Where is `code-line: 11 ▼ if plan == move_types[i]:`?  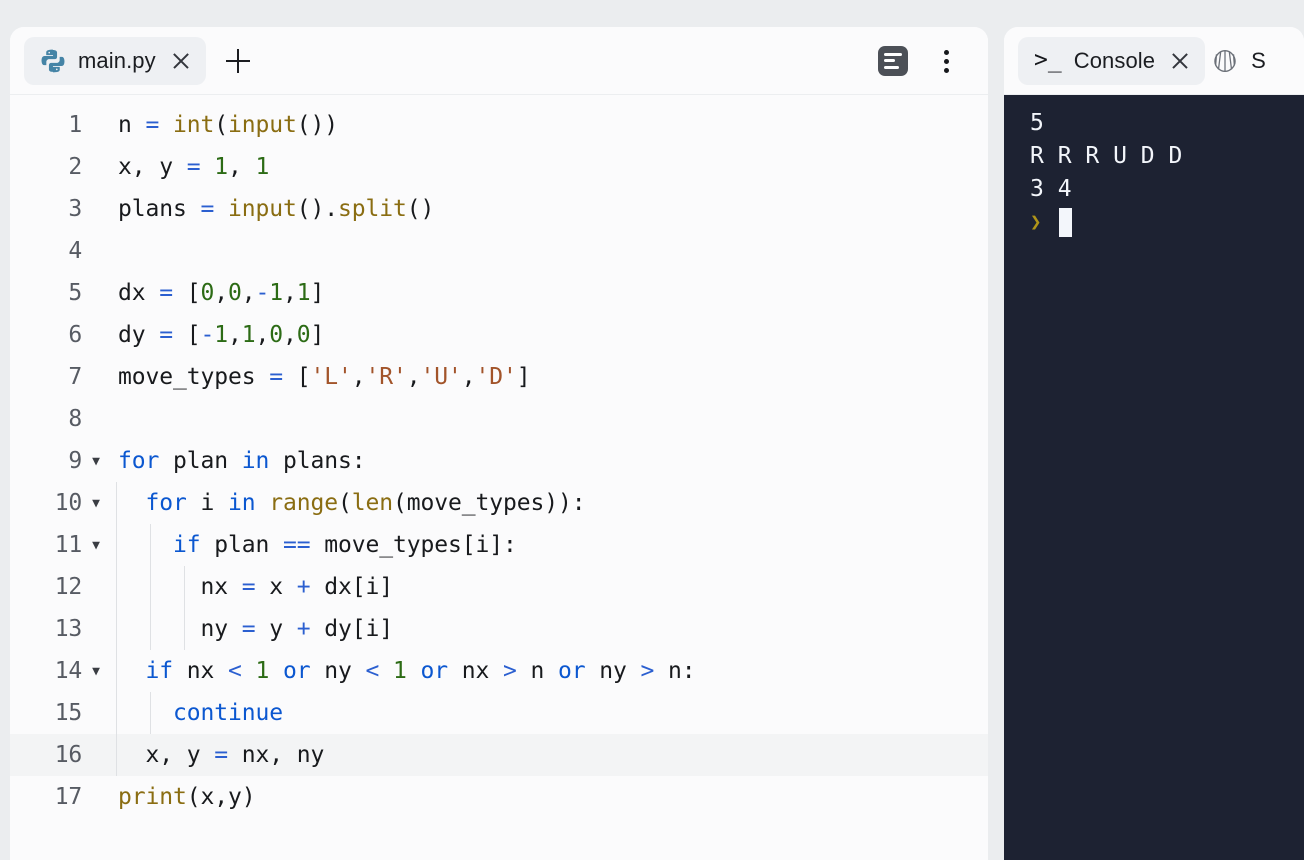
code-line: 11 ▼ if plan == move_types[i]: is located at coordinates (499, 545).